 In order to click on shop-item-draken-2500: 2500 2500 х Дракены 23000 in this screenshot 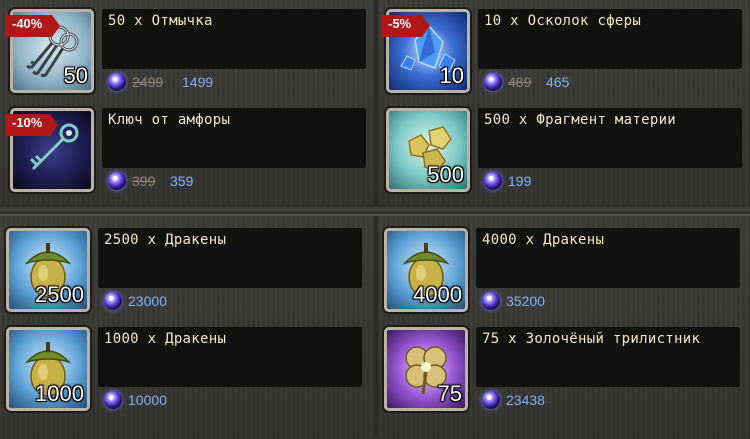, I will do `click(183, 270)`.